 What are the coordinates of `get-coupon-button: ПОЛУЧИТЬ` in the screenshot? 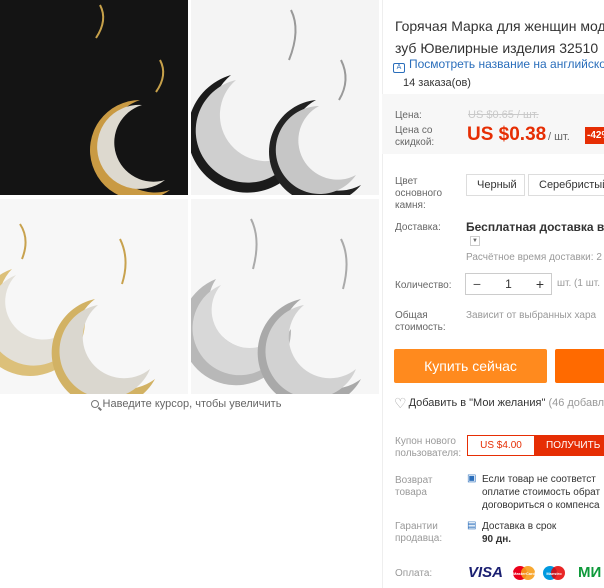 It's located at (569, 445).